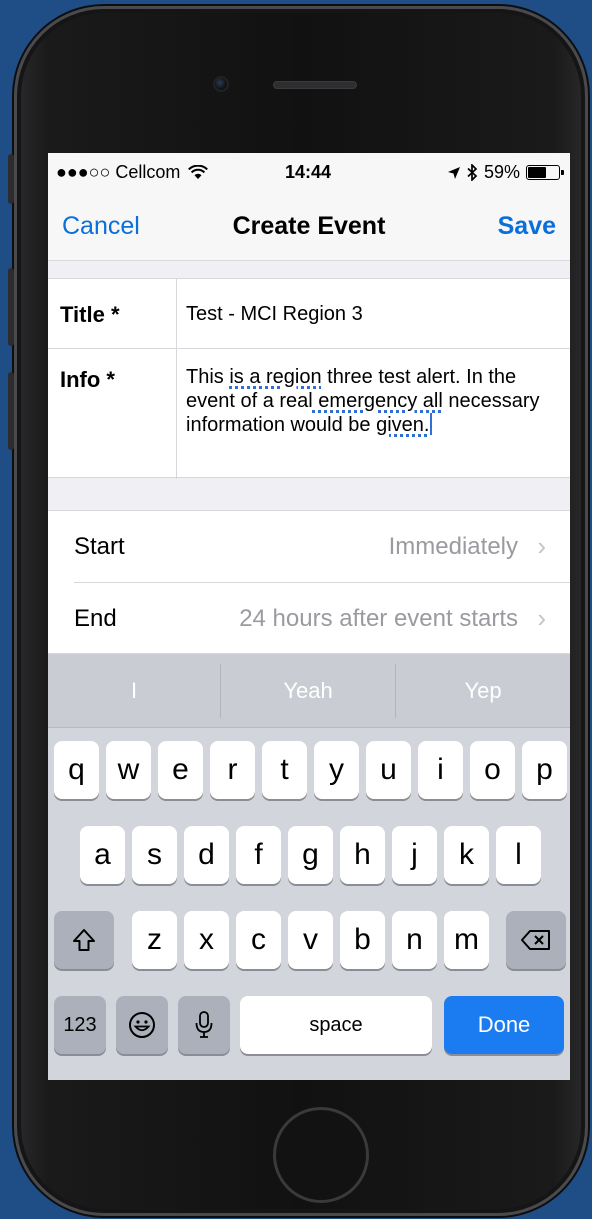  Describe the element at coordinates (492, 770) in the screenshot. I see `key-o: o` at that location.